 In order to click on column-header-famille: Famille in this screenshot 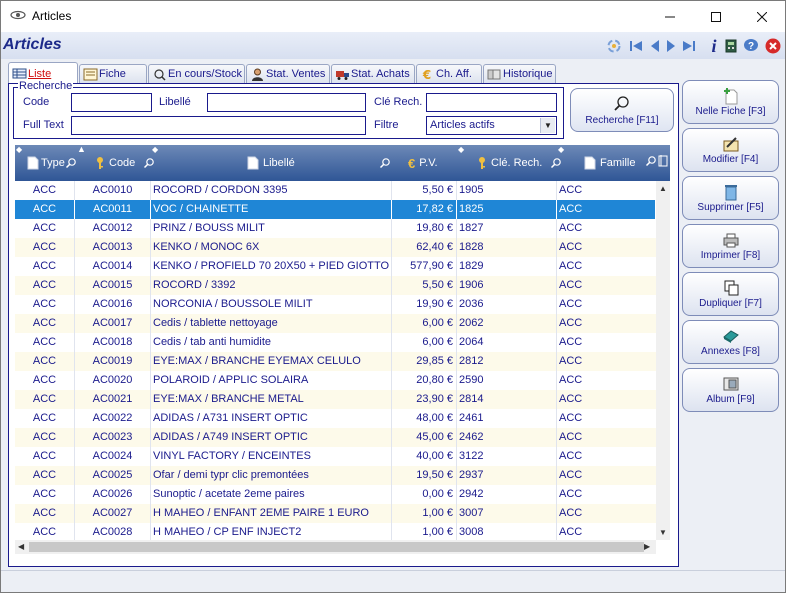, I will do `click(609, 163)`.